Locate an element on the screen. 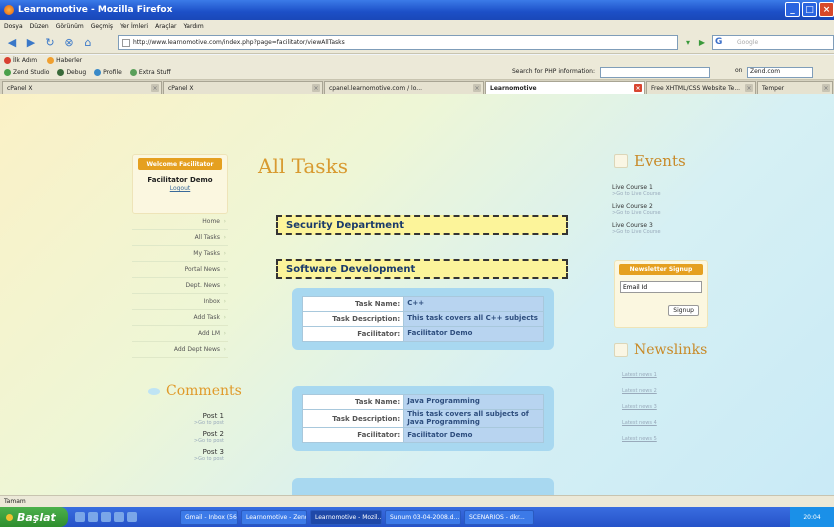 This screenshot has height=527, width=834. page-favicon is located at coordinates (126, 43).